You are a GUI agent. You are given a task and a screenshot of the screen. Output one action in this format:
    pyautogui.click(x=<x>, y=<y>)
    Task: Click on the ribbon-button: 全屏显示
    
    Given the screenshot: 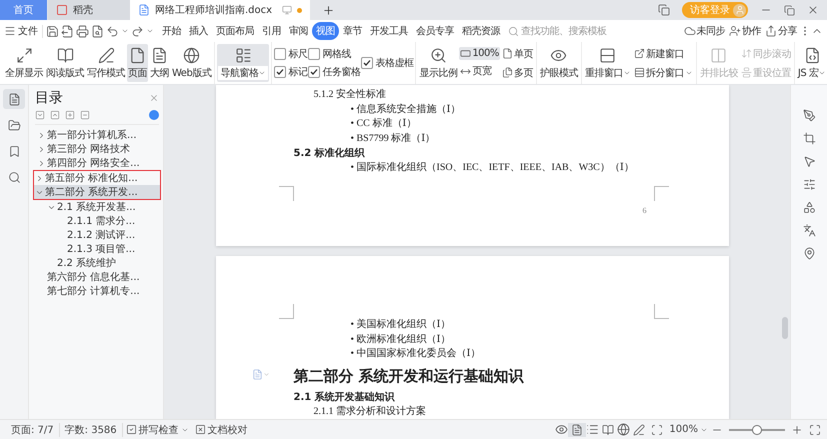 What is the action you would take?
    pyautogui.click(x=24, y=63)
    